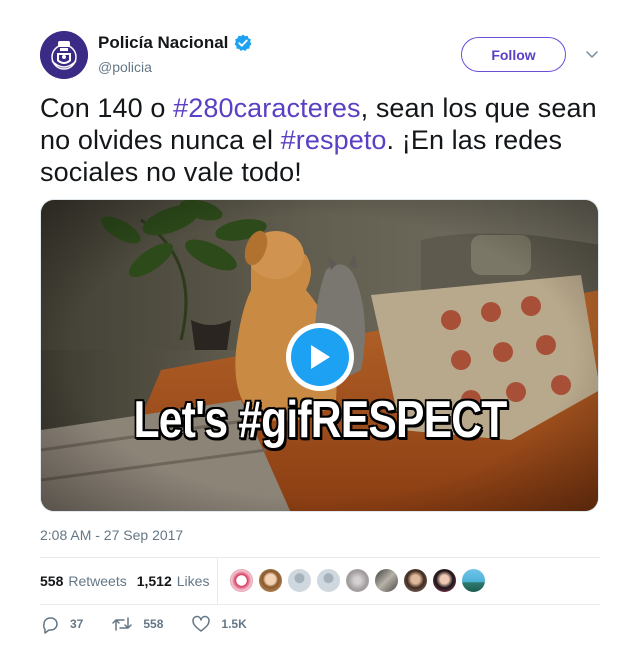 The image size is (640, 666). What do you see at coordinates (320, 604) in the screenshot?
I see `divider` at bounding box center [320, 604].